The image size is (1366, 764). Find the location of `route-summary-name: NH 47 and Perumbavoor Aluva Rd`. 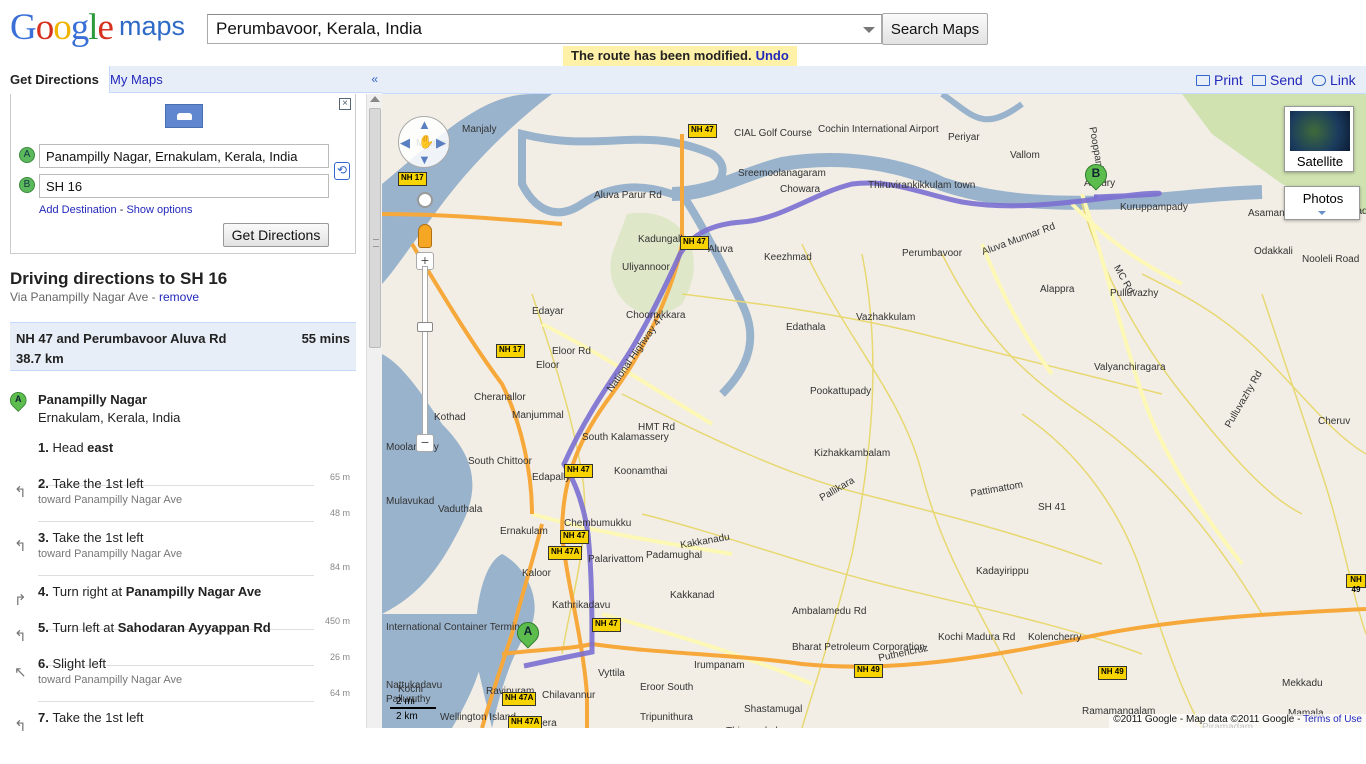

route-summary-name: NH 47 and Perumbavoor Aluva Rd is located at coordinates (121, 338).